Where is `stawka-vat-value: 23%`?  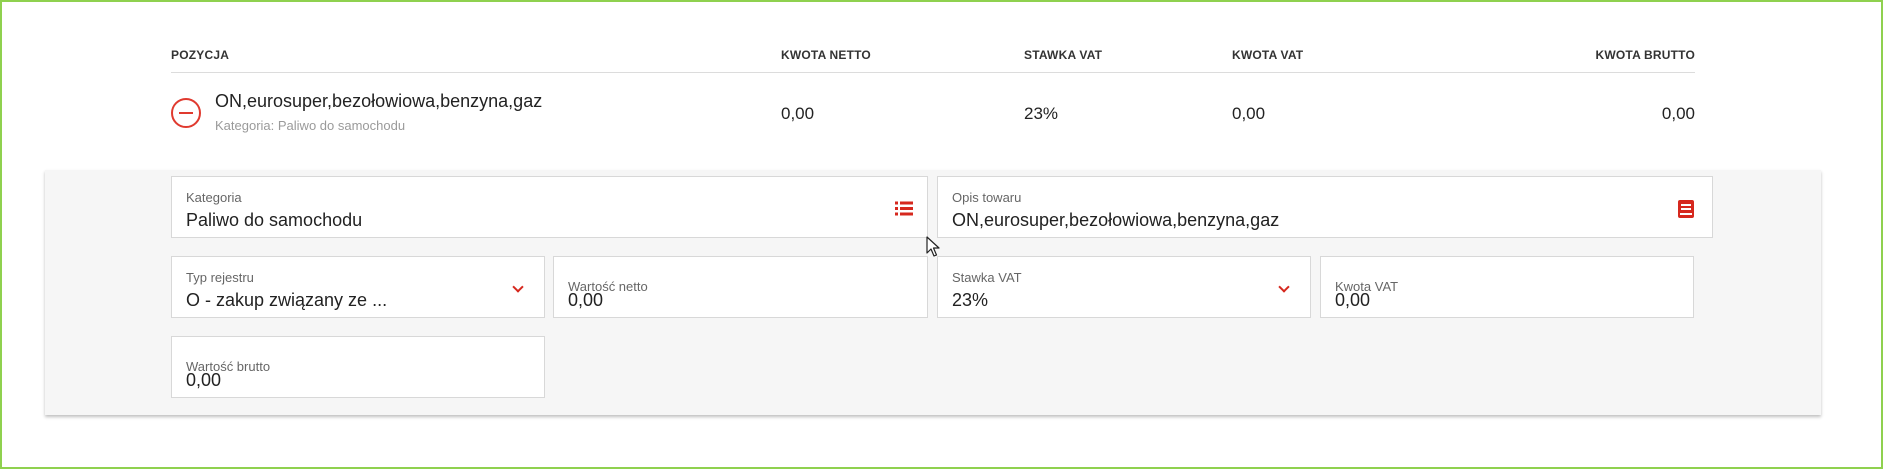 stawka-vat-value: 23% is located at coordinates (970, 300).